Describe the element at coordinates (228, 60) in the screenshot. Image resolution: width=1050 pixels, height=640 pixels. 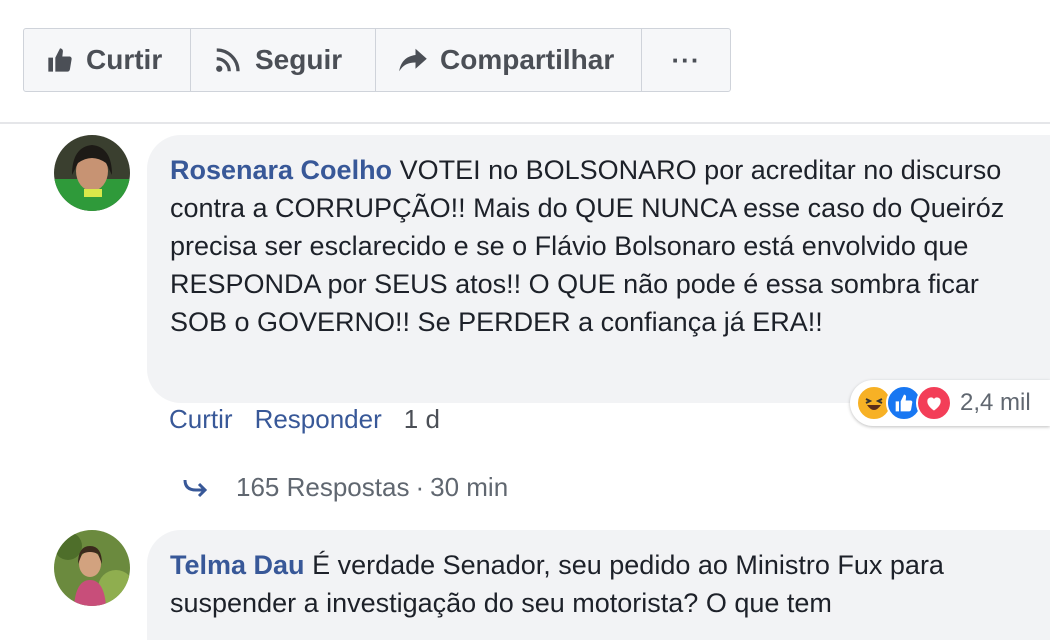
I see `rss-feed-icon` at that location.